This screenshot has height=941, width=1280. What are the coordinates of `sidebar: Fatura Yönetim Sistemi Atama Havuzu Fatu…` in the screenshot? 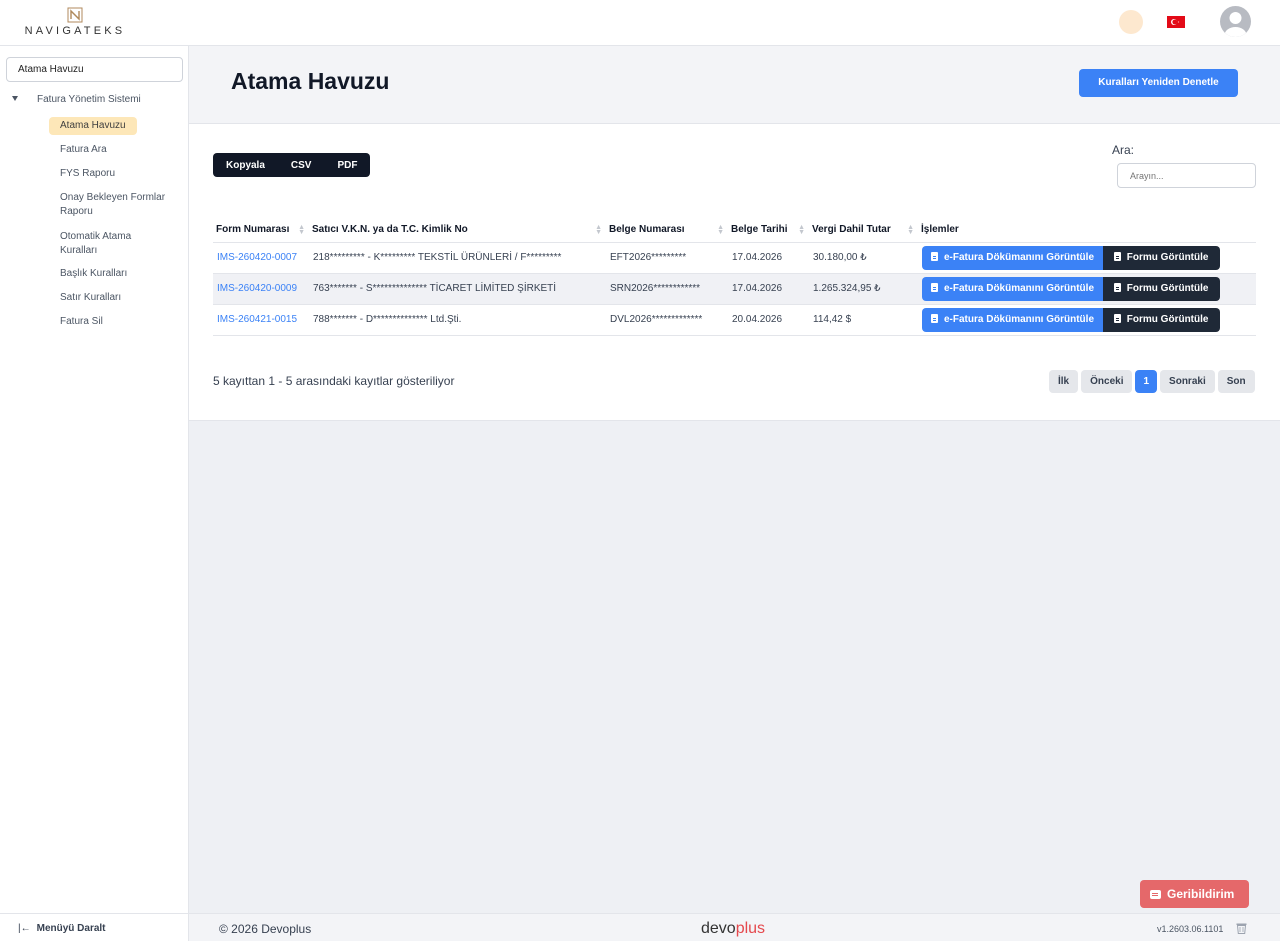 It's located at (94, 493).